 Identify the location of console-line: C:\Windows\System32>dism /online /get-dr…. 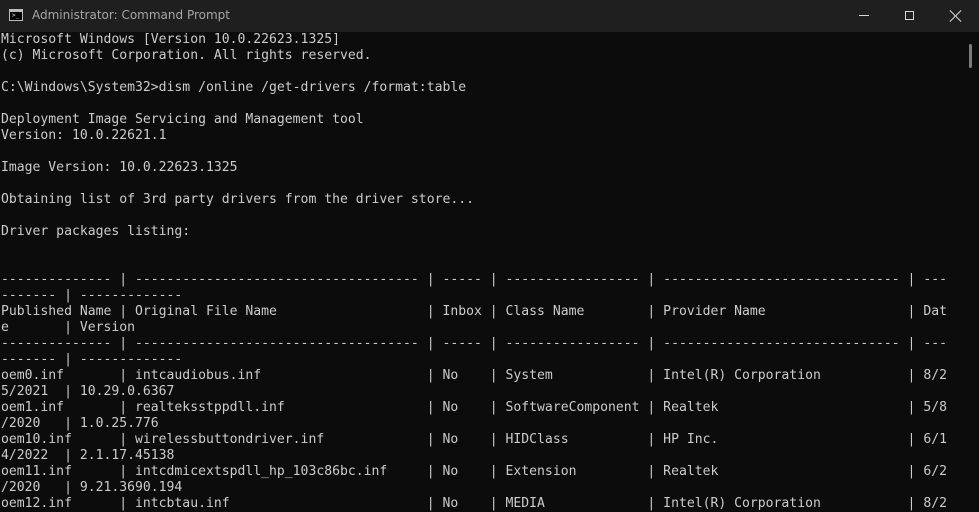
(234, 87).